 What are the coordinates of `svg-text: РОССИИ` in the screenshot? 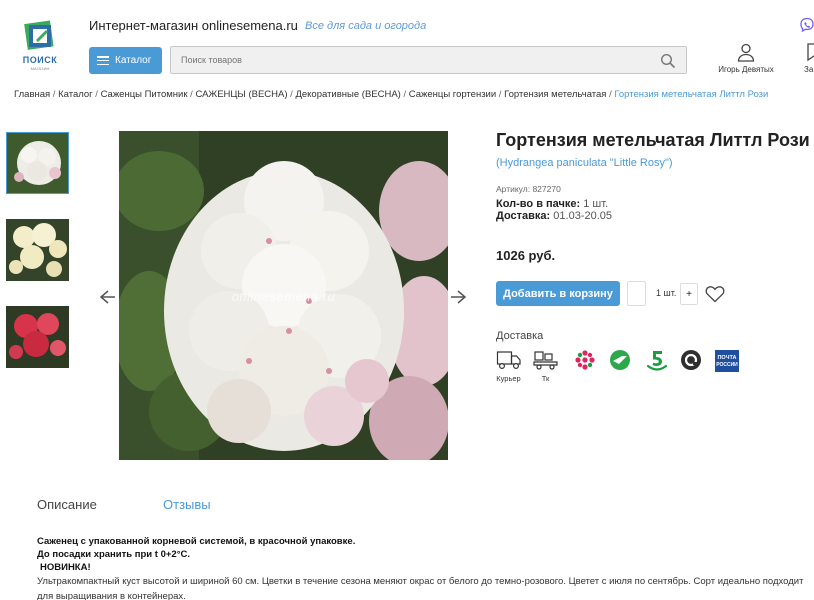 It's located at (727, 365).